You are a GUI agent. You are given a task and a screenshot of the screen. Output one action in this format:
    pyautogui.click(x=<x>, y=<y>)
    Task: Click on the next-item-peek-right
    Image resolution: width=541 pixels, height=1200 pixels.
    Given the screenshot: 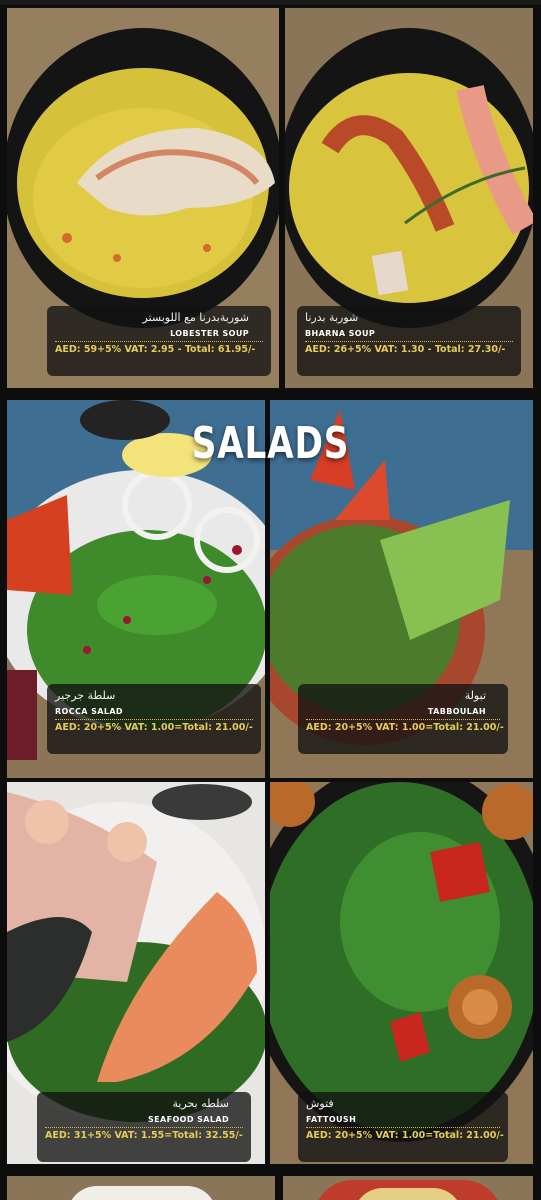 What is the action you would take?
    pyautogui.click(x=408, y=1188)
    